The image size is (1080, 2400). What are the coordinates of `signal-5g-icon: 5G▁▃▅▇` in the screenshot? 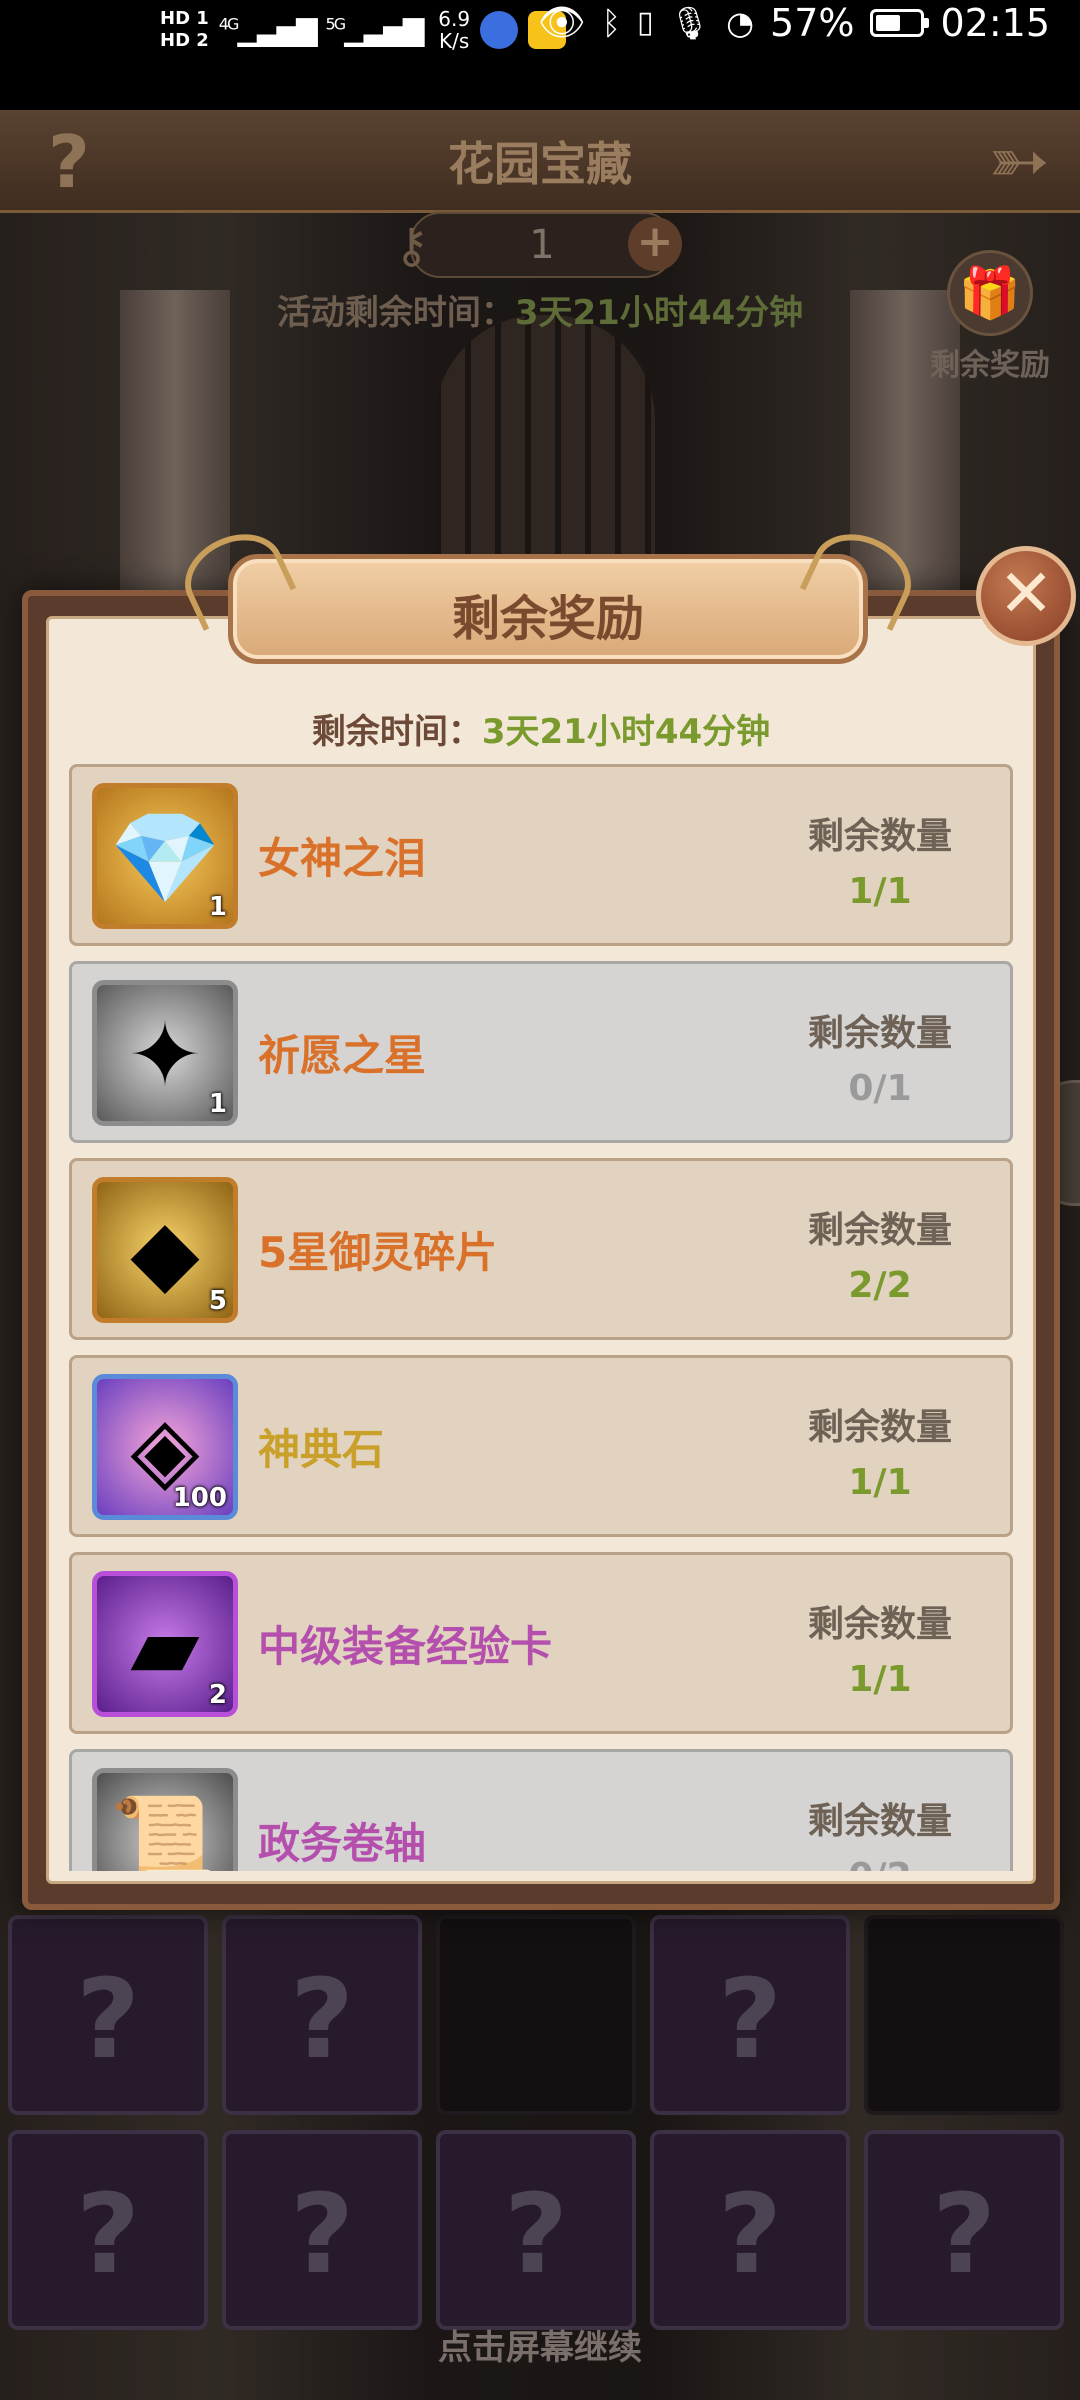 It's located at (375, 30).